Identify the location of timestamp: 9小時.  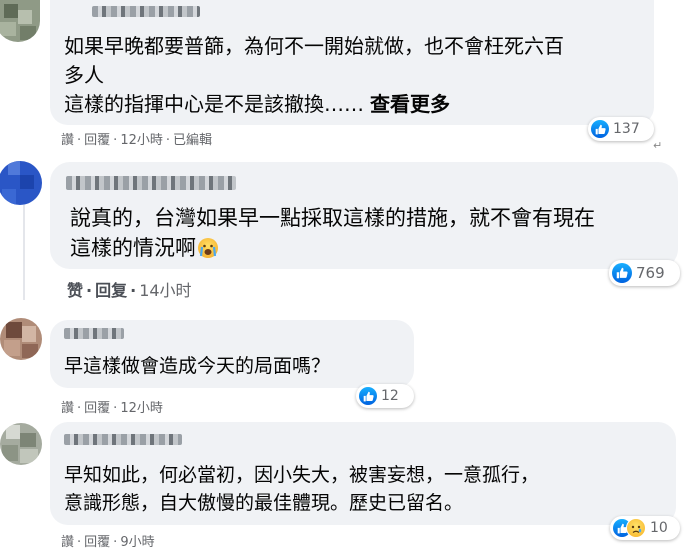
(137, 540).